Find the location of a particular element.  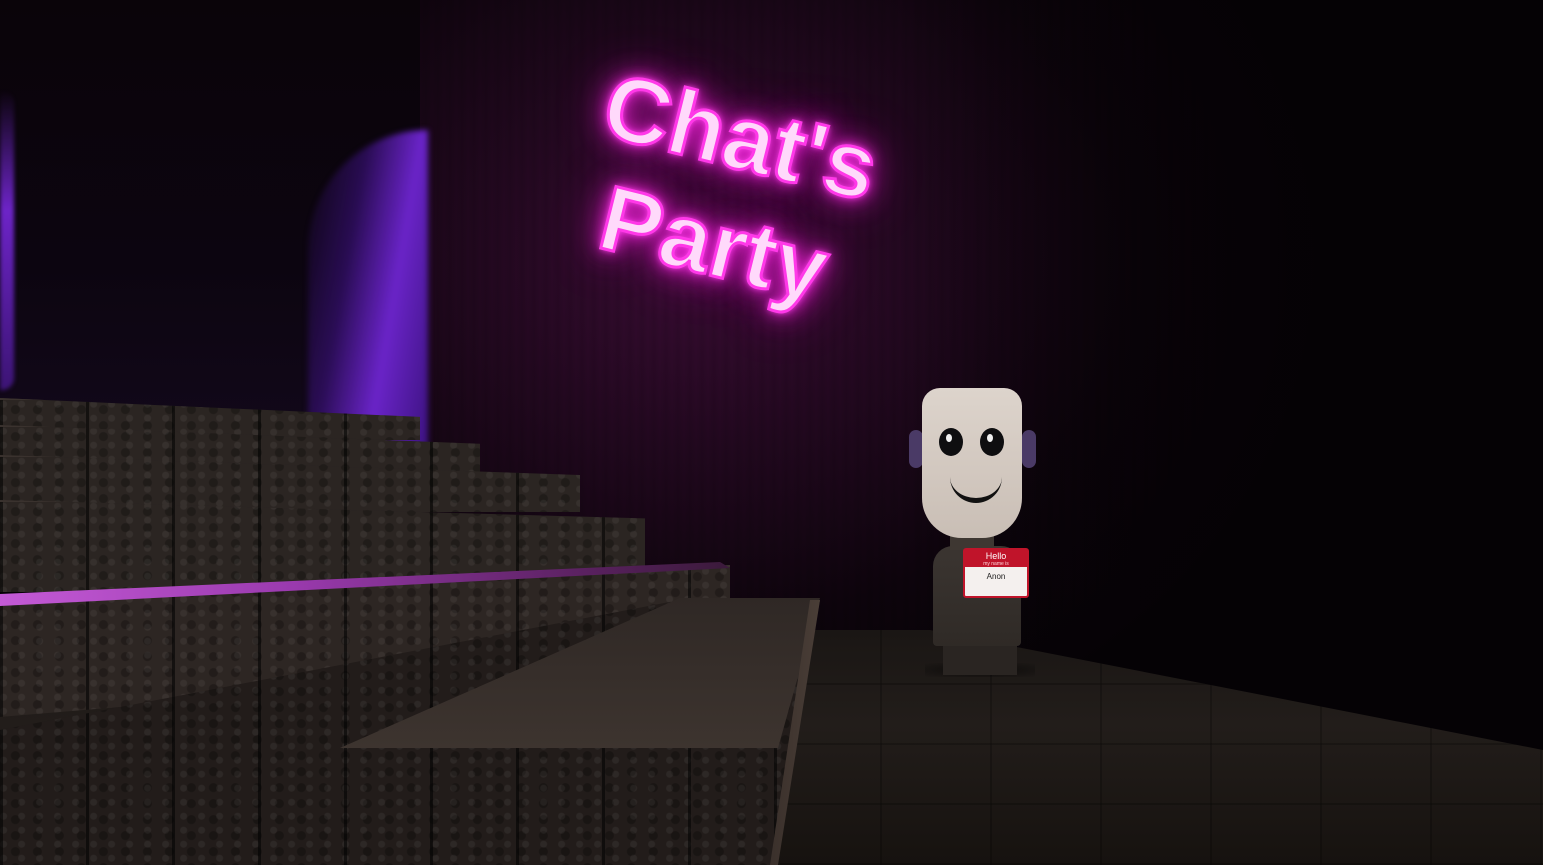

avatar-eye-left is located at coordinates (951, 442).